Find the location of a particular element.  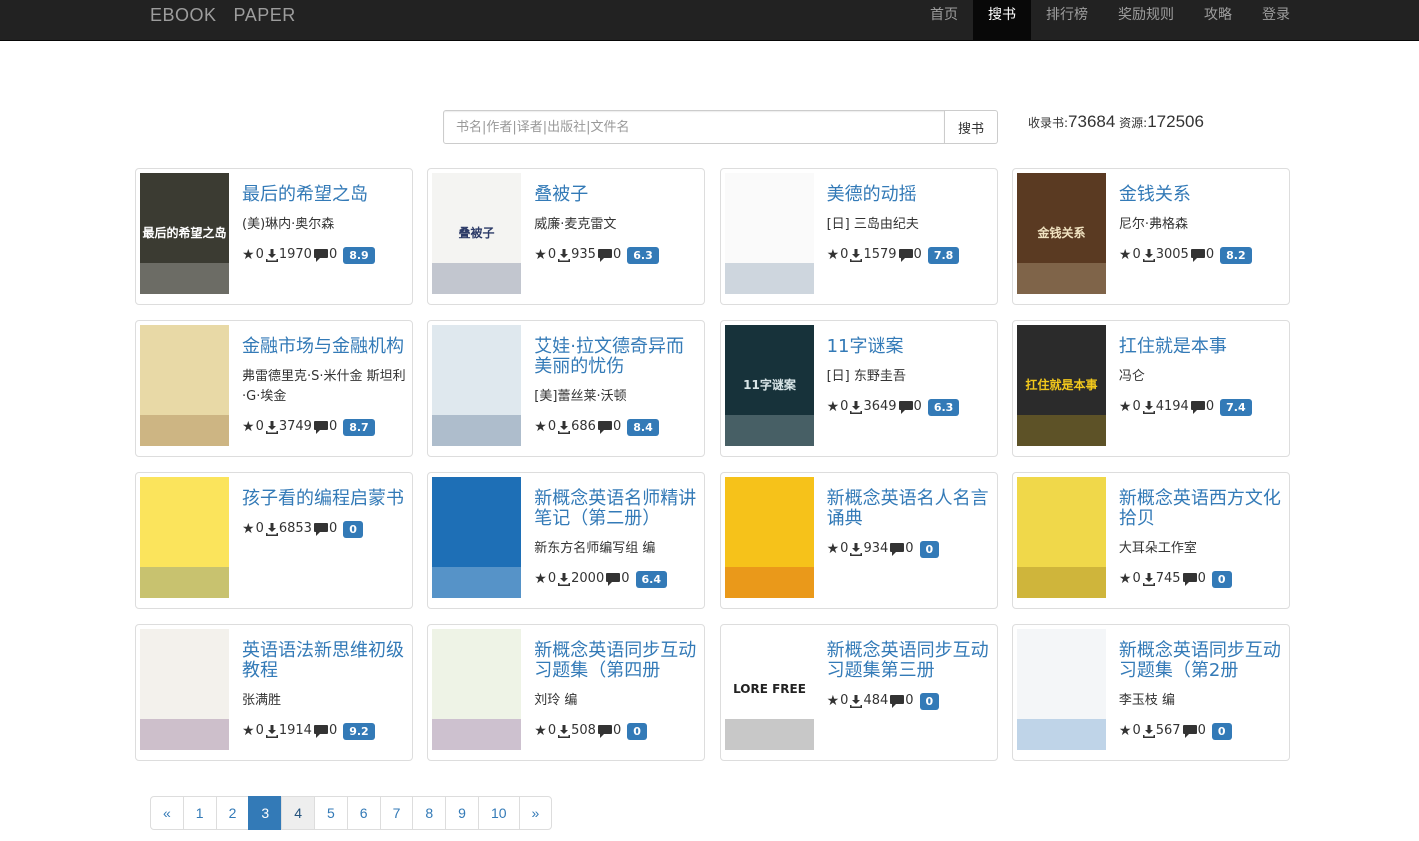

score-badge: 7.4 is located at coordinates (1236, 407).